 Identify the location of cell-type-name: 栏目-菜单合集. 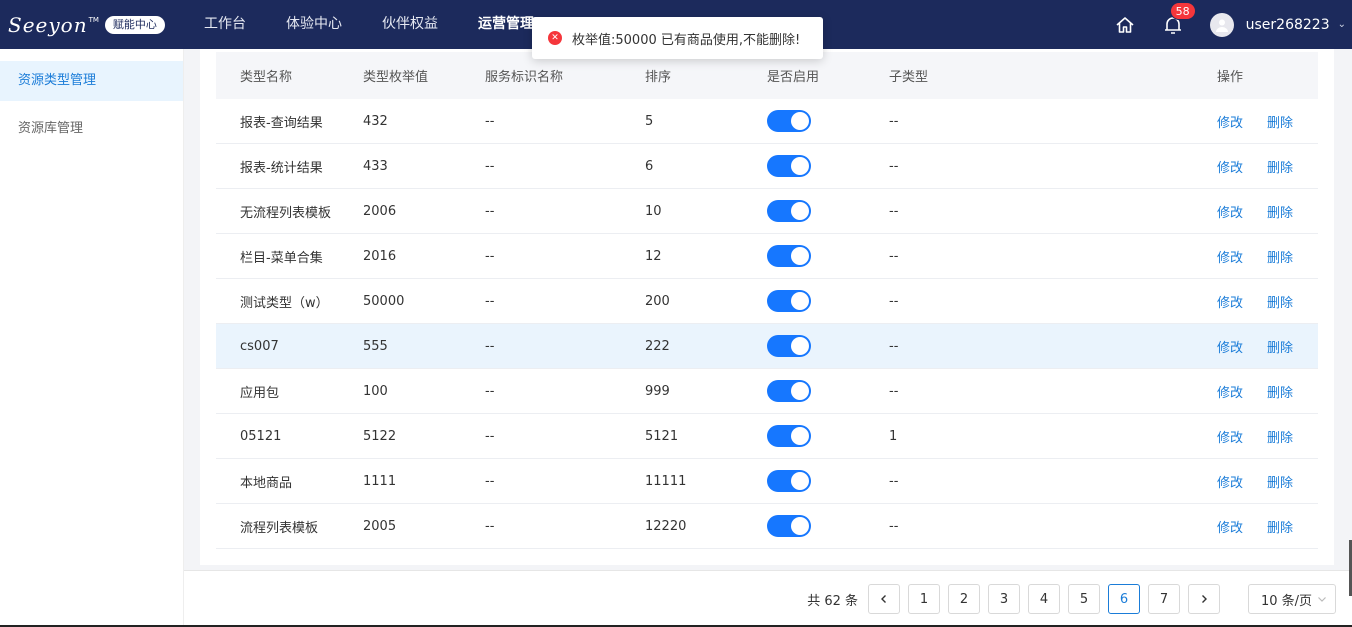
(281, 258).